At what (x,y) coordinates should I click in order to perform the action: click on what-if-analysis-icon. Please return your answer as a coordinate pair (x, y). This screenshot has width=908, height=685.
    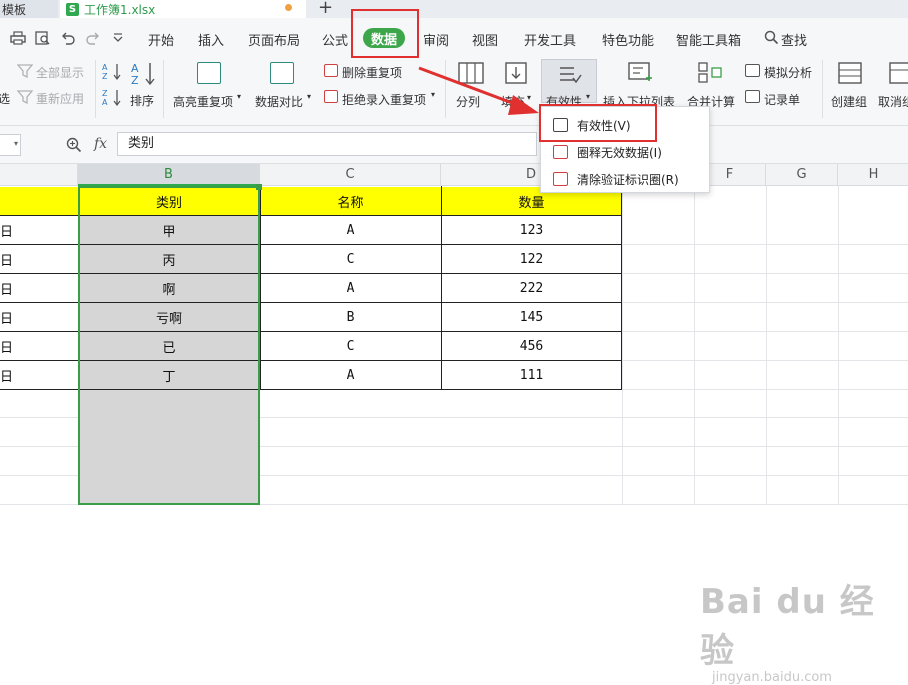
    Looking at the image, I should click on (752, 70).